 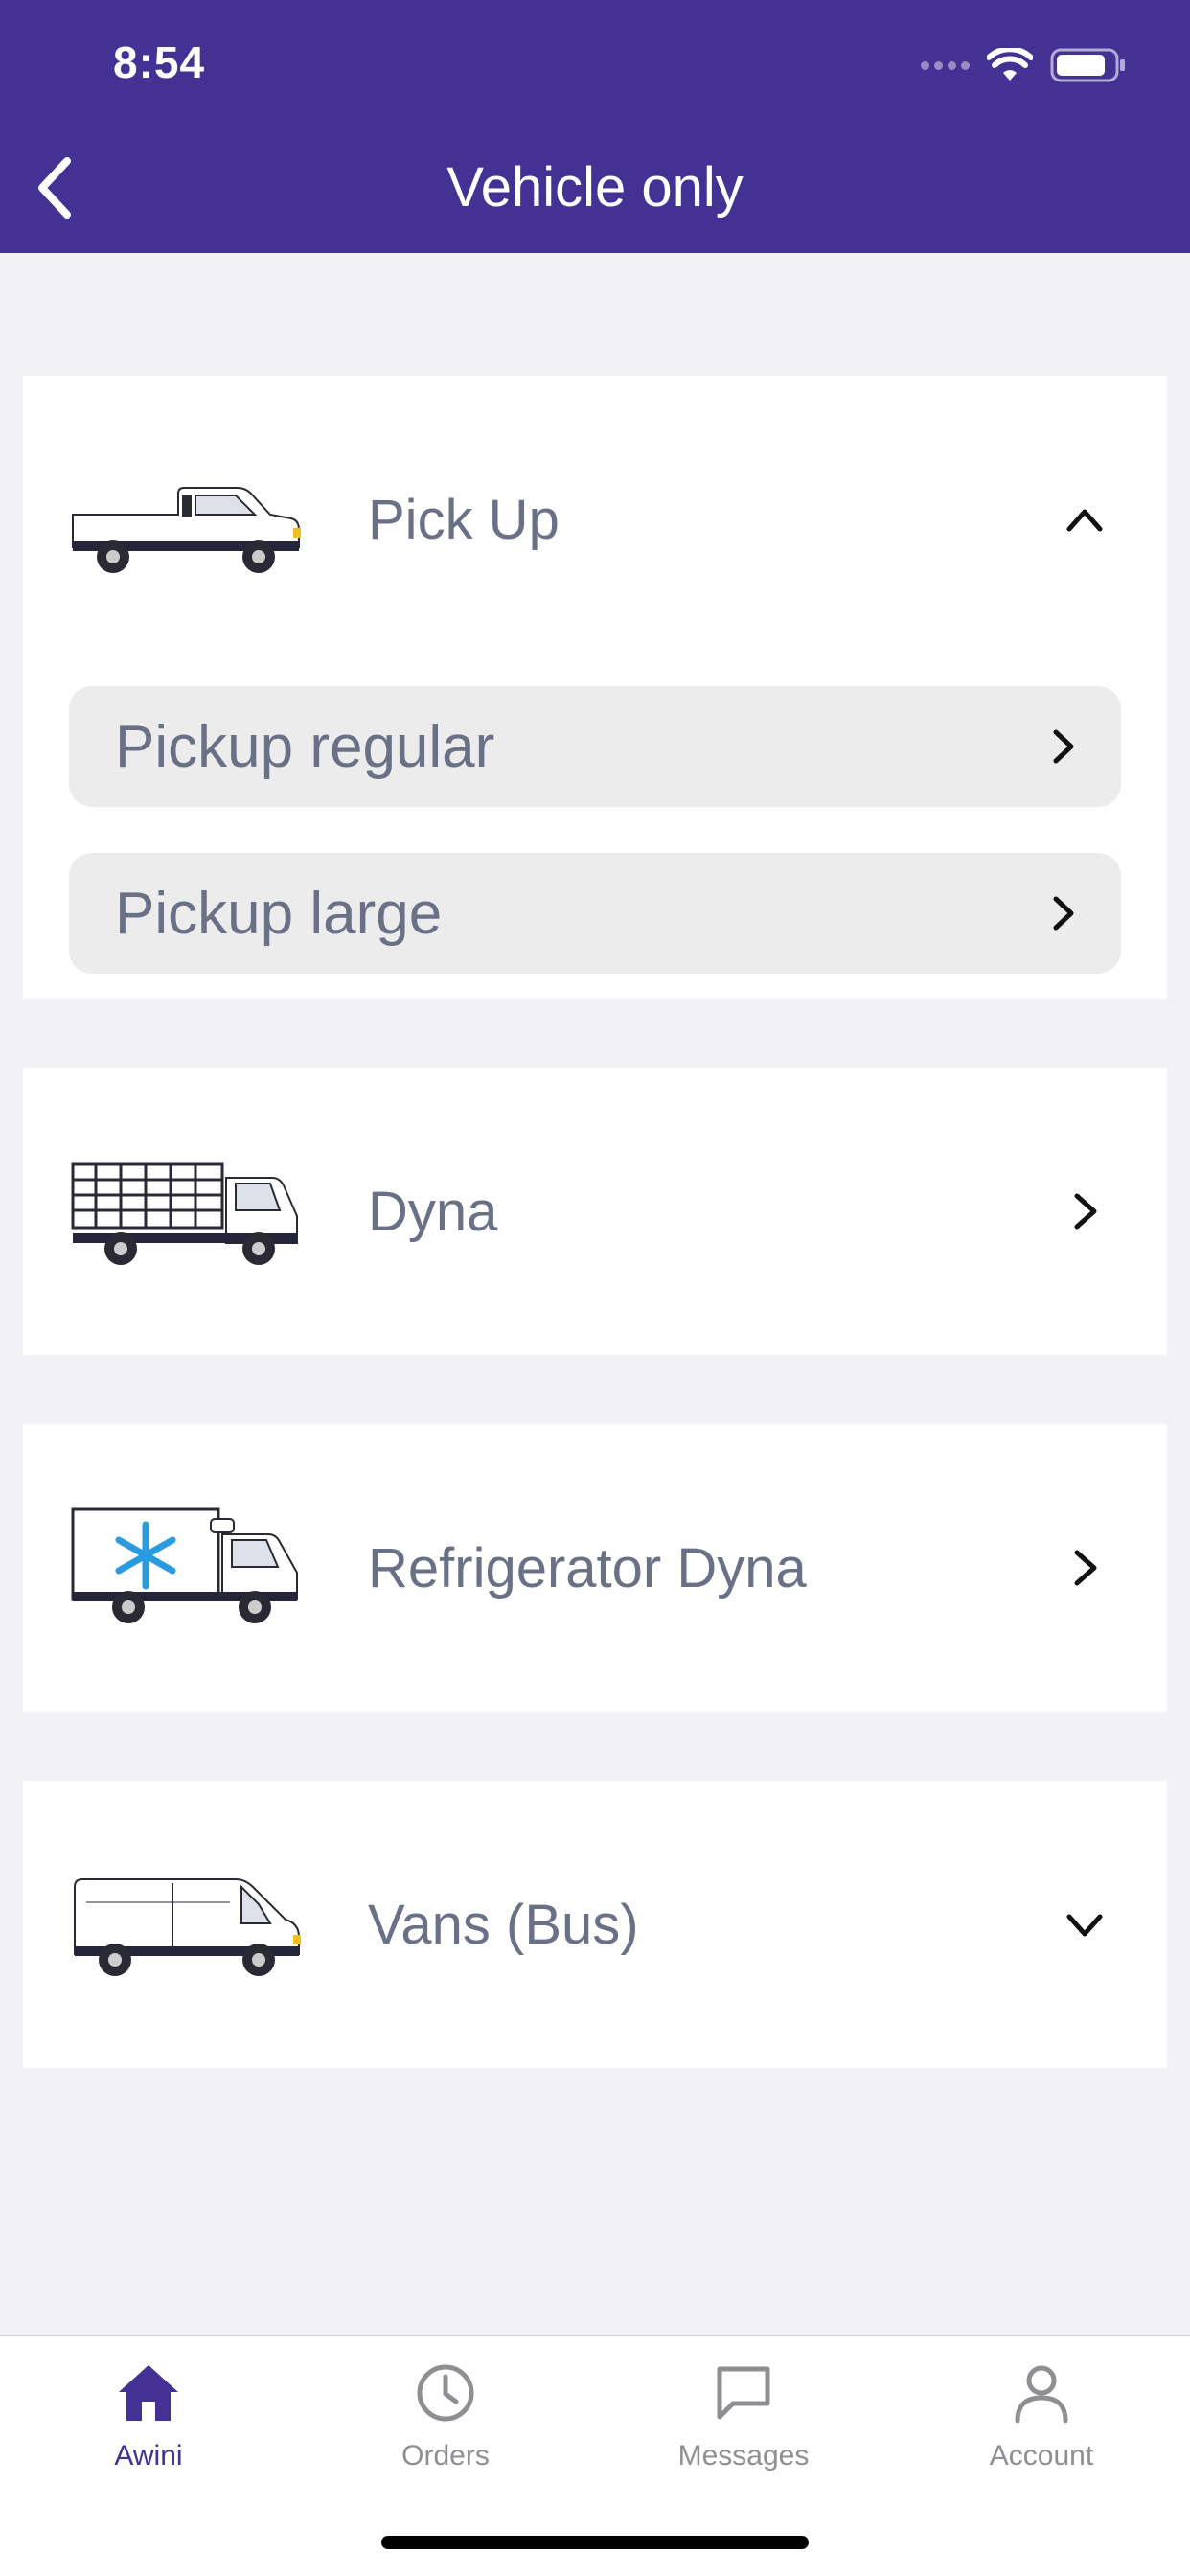 What do you see at coordinates (185, 1213) in the screenshot?
I see `dyna-truck-image` at bounding box center [185, 1213].